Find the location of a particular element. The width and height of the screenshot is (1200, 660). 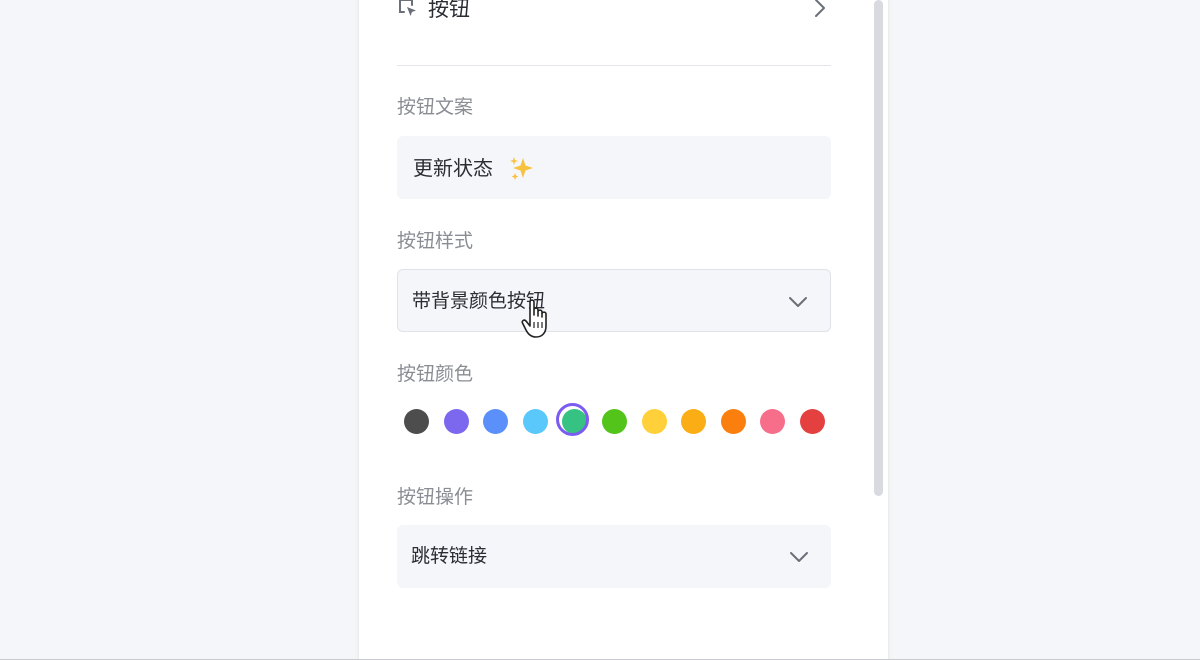

button-text-input: 更新状态 is located at coordinates (614, 167).